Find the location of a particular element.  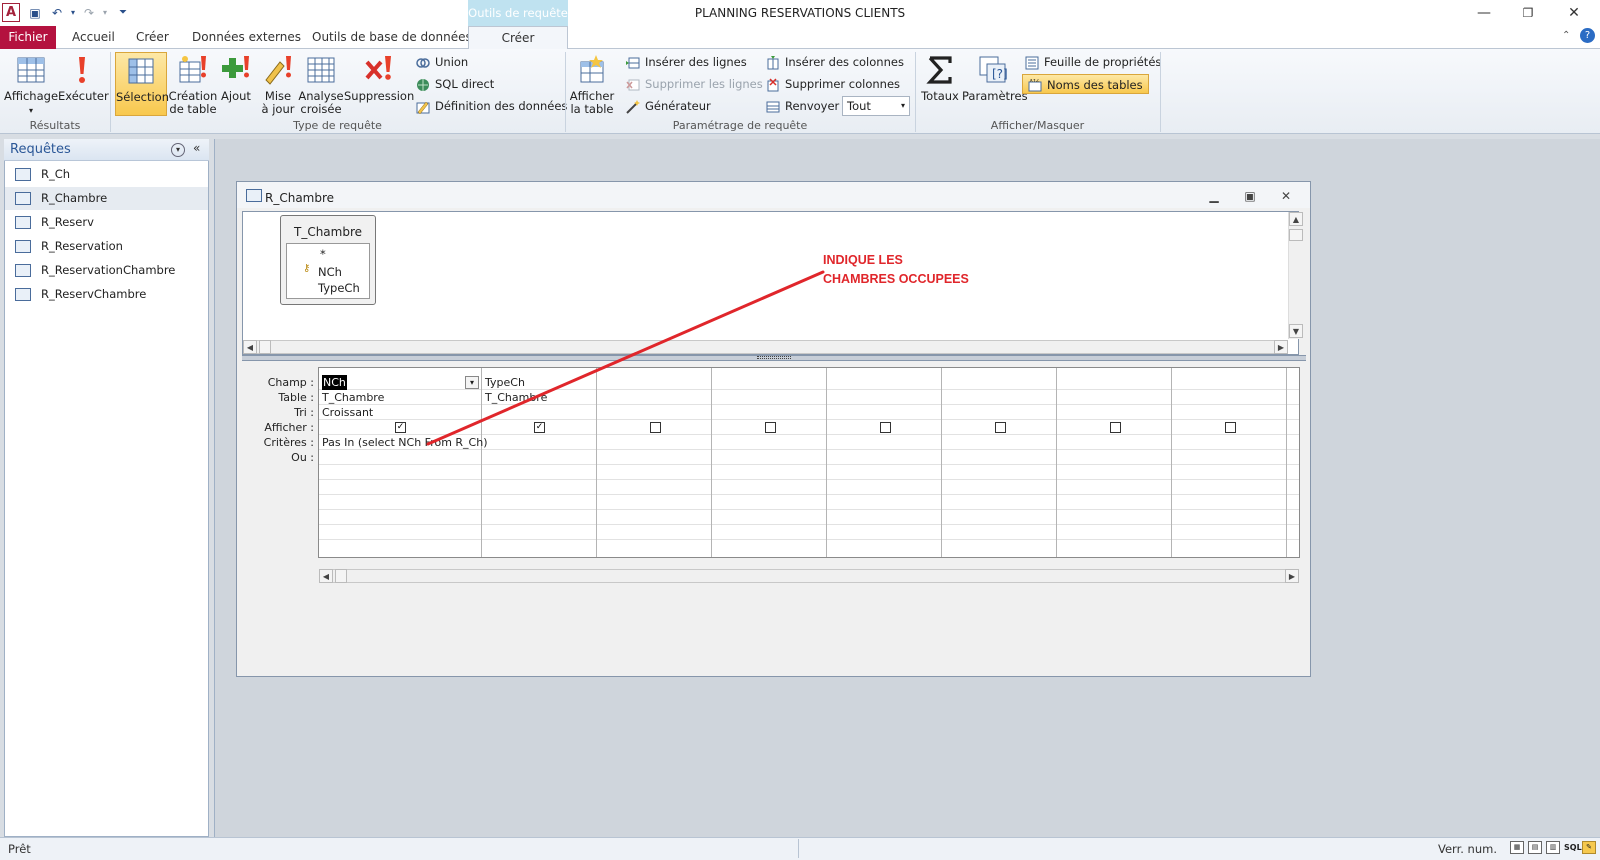

tab-creer-contextual: Créer is located at coordinates (518, 38).